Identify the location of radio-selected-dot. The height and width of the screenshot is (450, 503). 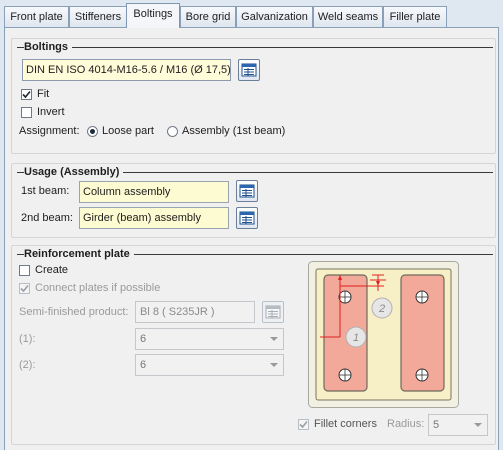
(92, 131).